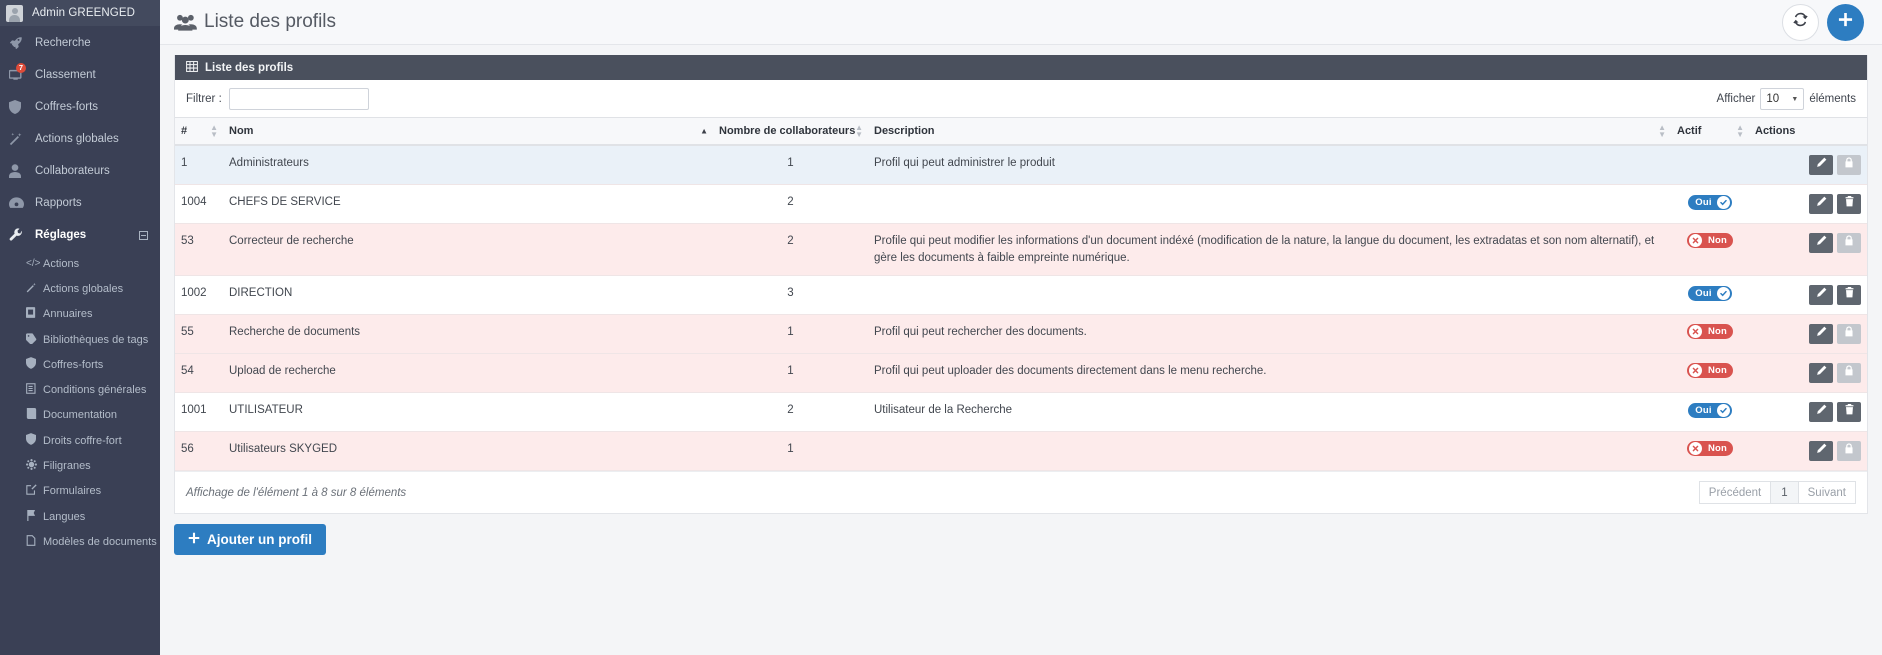 The height and width of the screenshot is (655, 1882). I want to click on cell-id: 1, so click(199, 165).